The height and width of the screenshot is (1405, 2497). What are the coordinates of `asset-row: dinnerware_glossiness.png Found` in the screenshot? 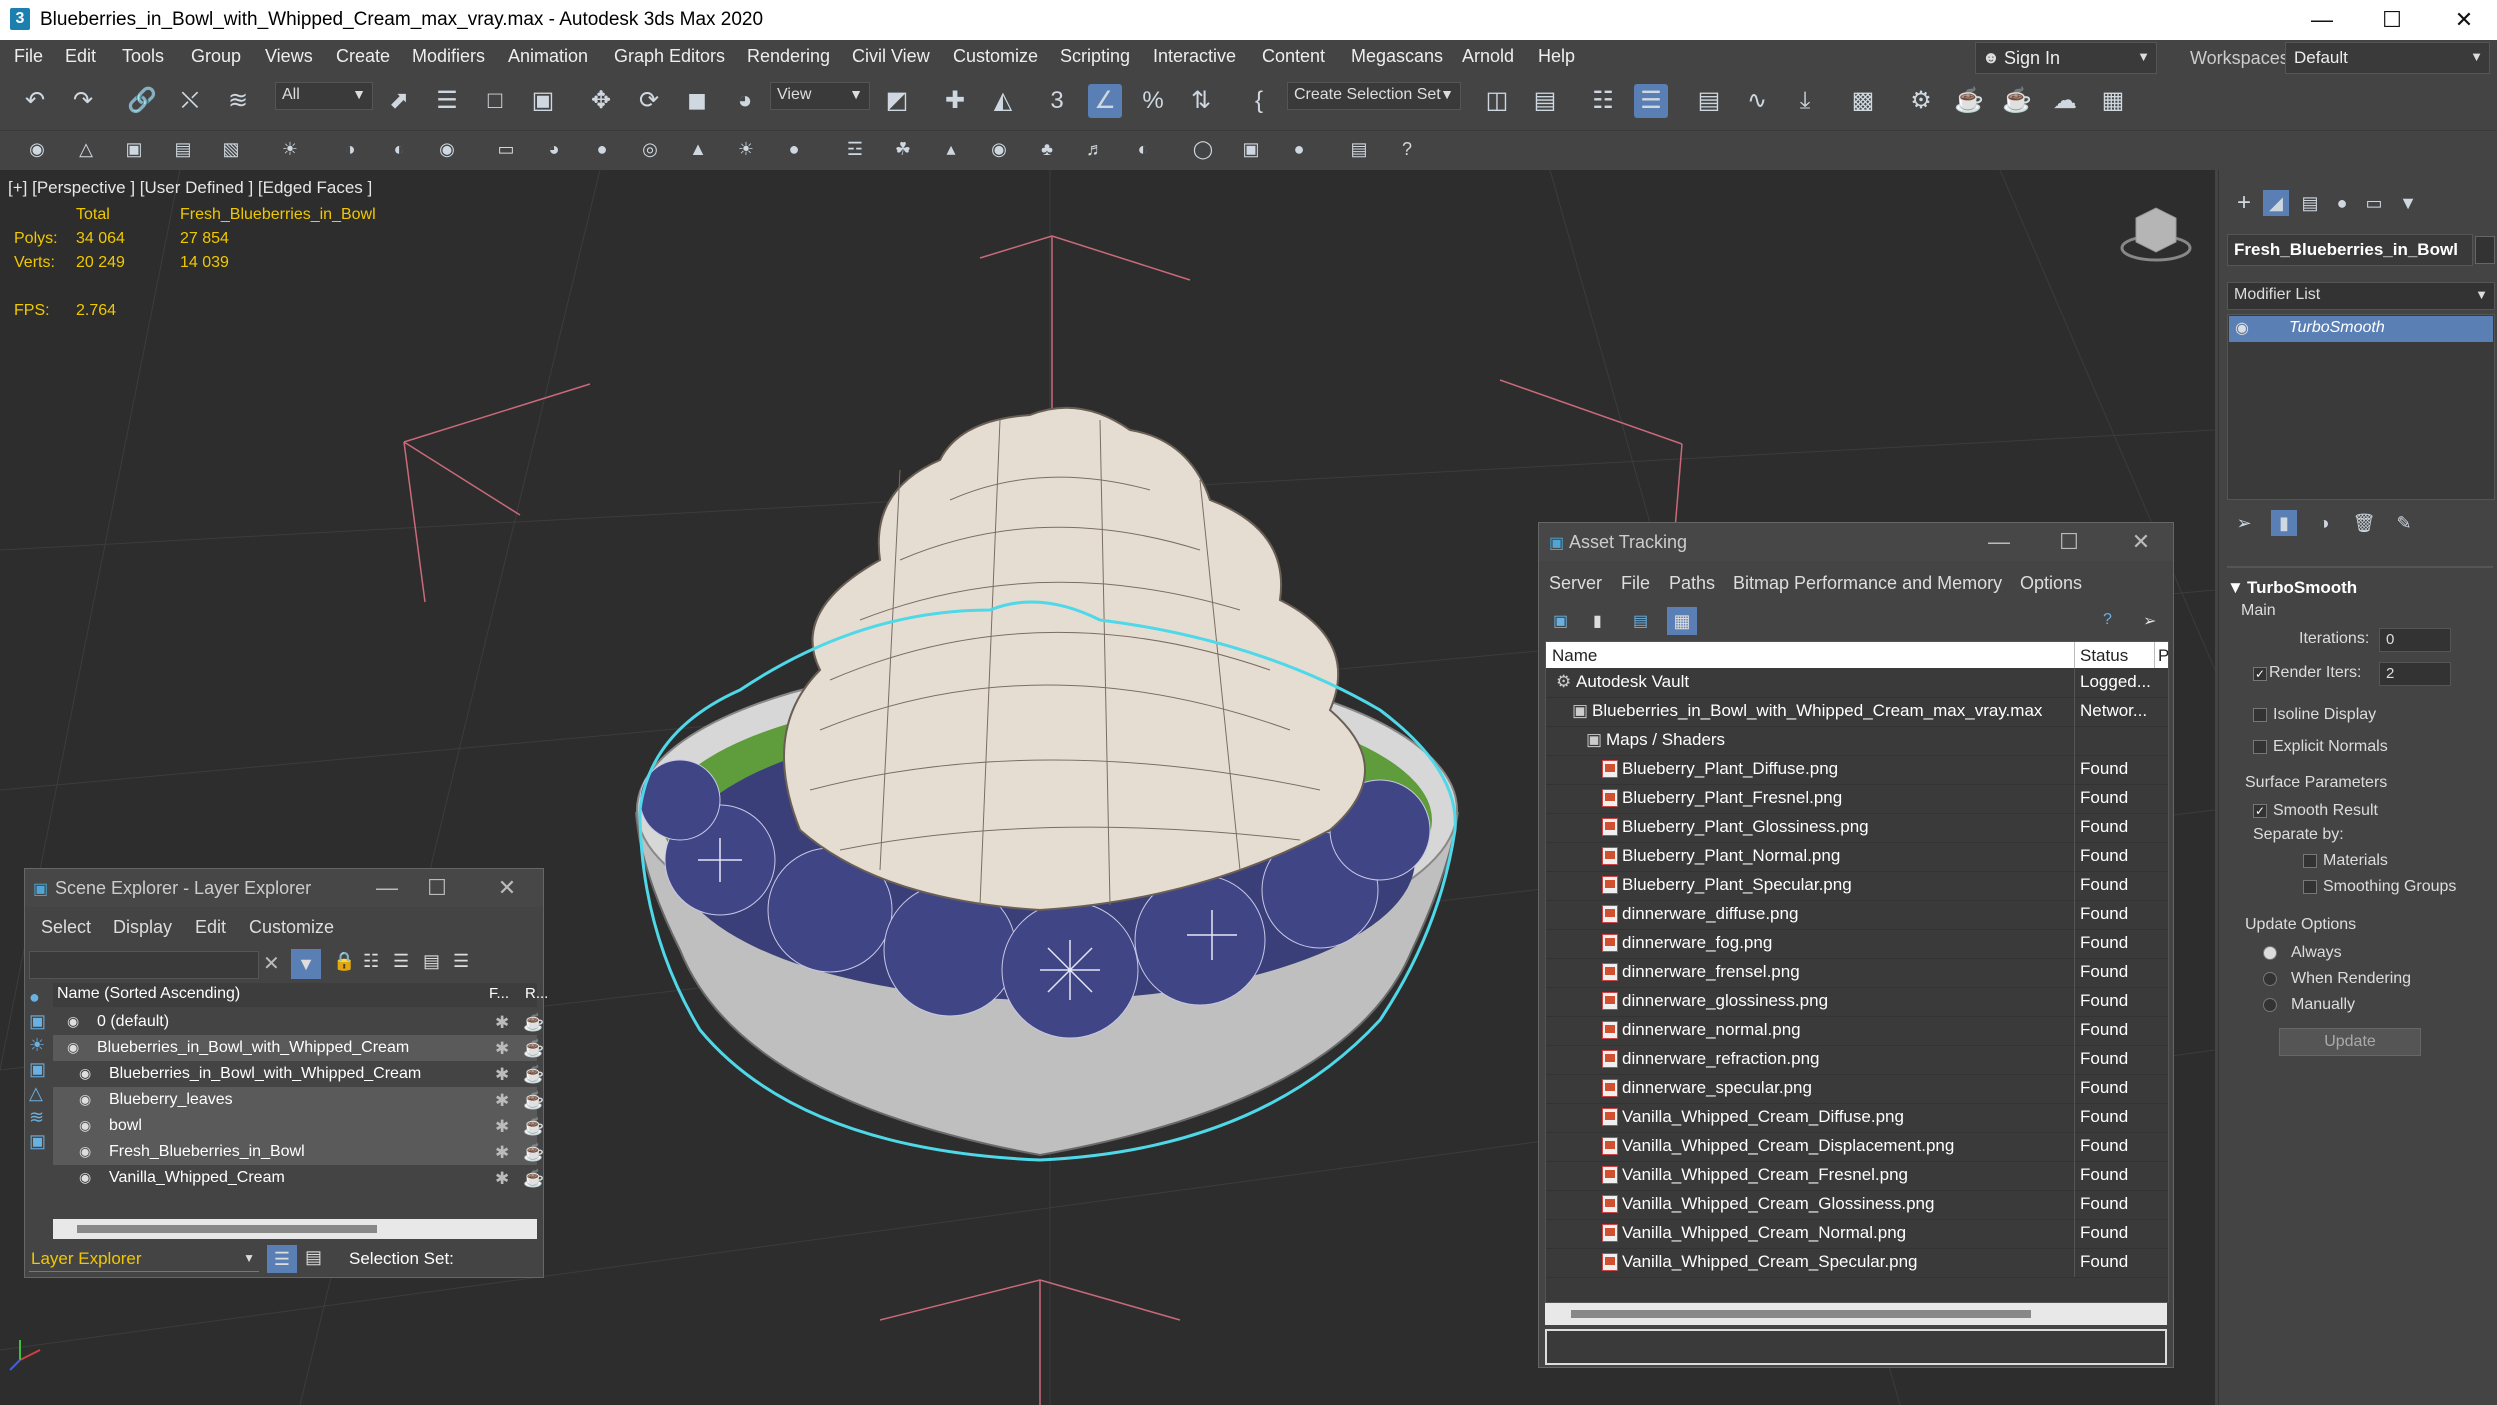 It's located at (1857, 1002).